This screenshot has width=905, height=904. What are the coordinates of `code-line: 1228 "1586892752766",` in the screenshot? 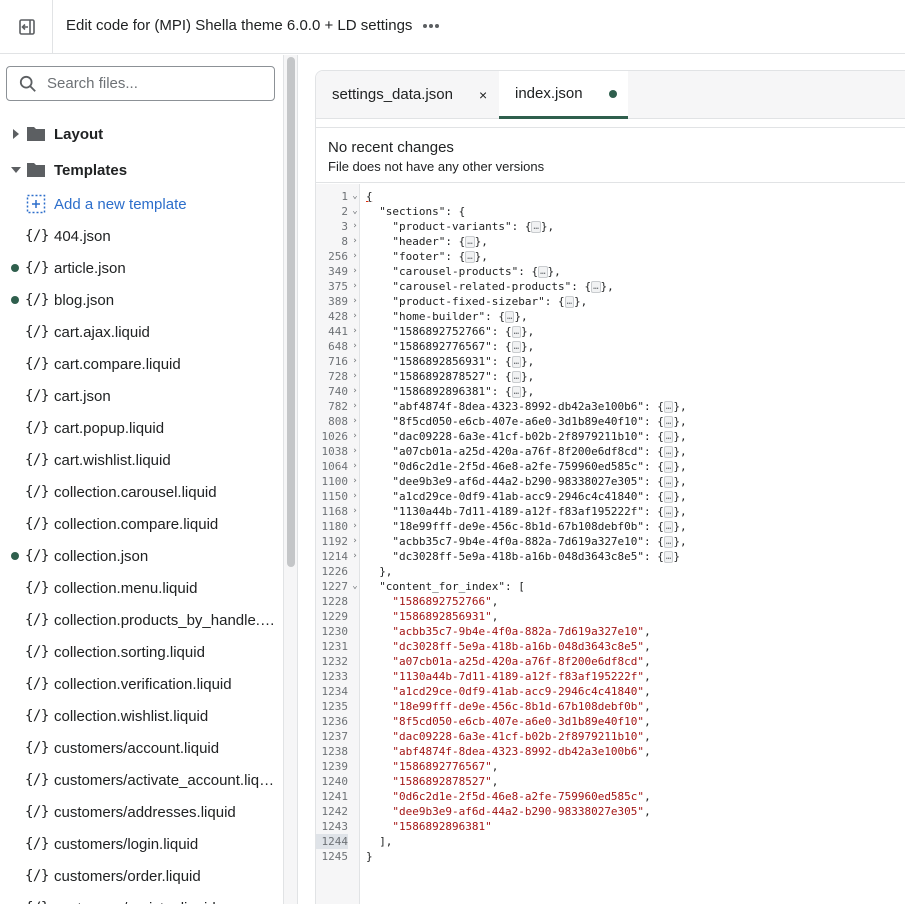 It's located at (610, 601).